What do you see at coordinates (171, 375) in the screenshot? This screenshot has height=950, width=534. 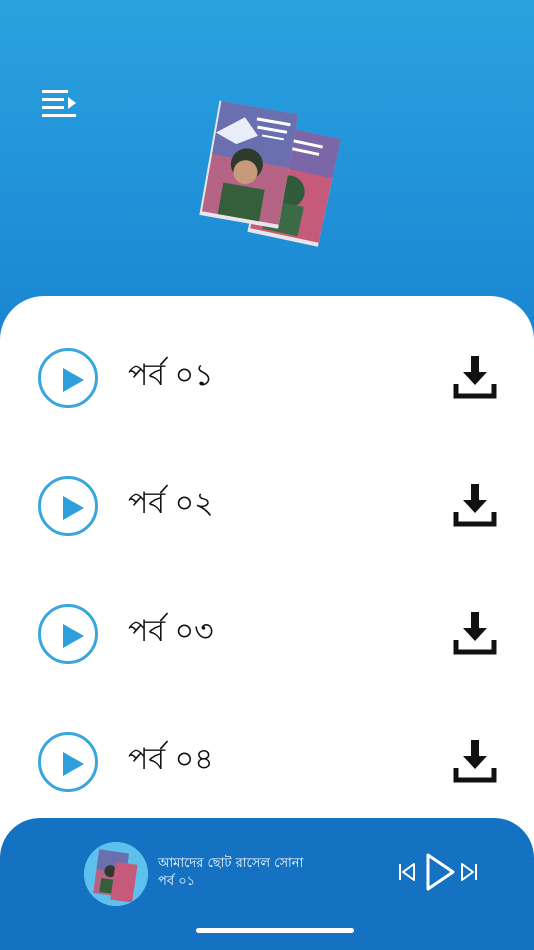 I see `episode-label: পর্ব ০১` at bounding box center [171, 375].